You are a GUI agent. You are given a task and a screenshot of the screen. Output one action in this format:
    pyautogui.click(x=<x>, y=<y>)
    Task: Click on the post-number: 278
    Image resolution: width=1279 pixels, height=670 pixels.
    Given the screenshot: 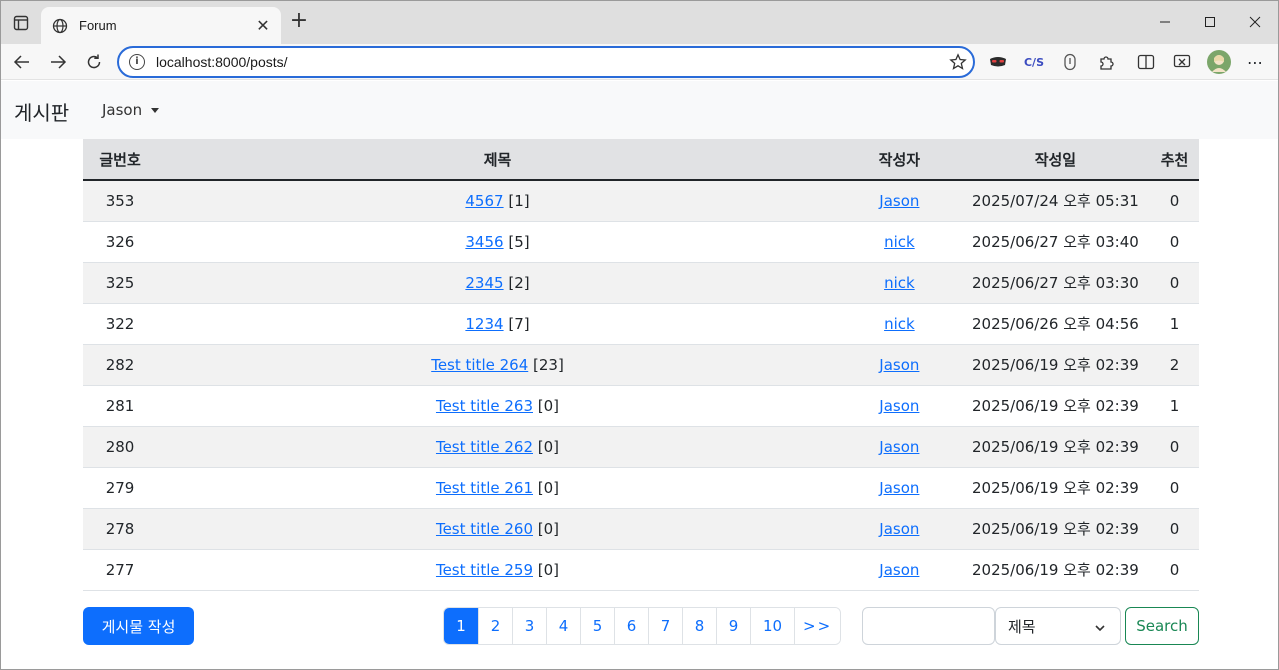 What is the action you would take?
    pyautogui.click(x=120, y=529)
    